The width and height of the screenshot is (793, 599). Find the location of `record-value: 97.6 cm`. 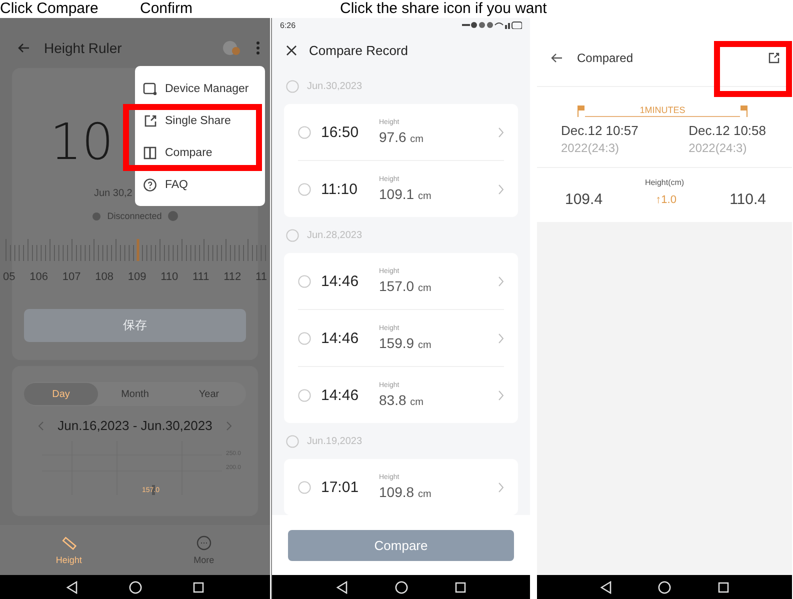

record-value: 97.6 cm is located at coordinates (401, 137).